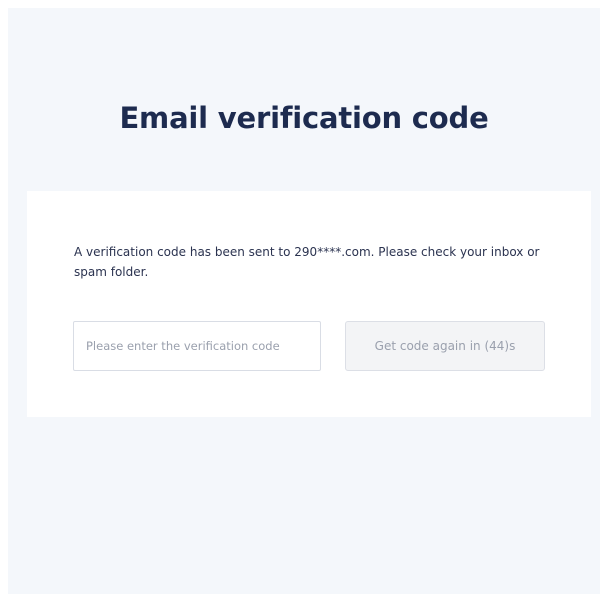 The width and height of the screenshot is (603, 595). What do you see at coordinates (197, 346) in the screenshot?
I see `verification-code-input` at bounding box center [197, 346].